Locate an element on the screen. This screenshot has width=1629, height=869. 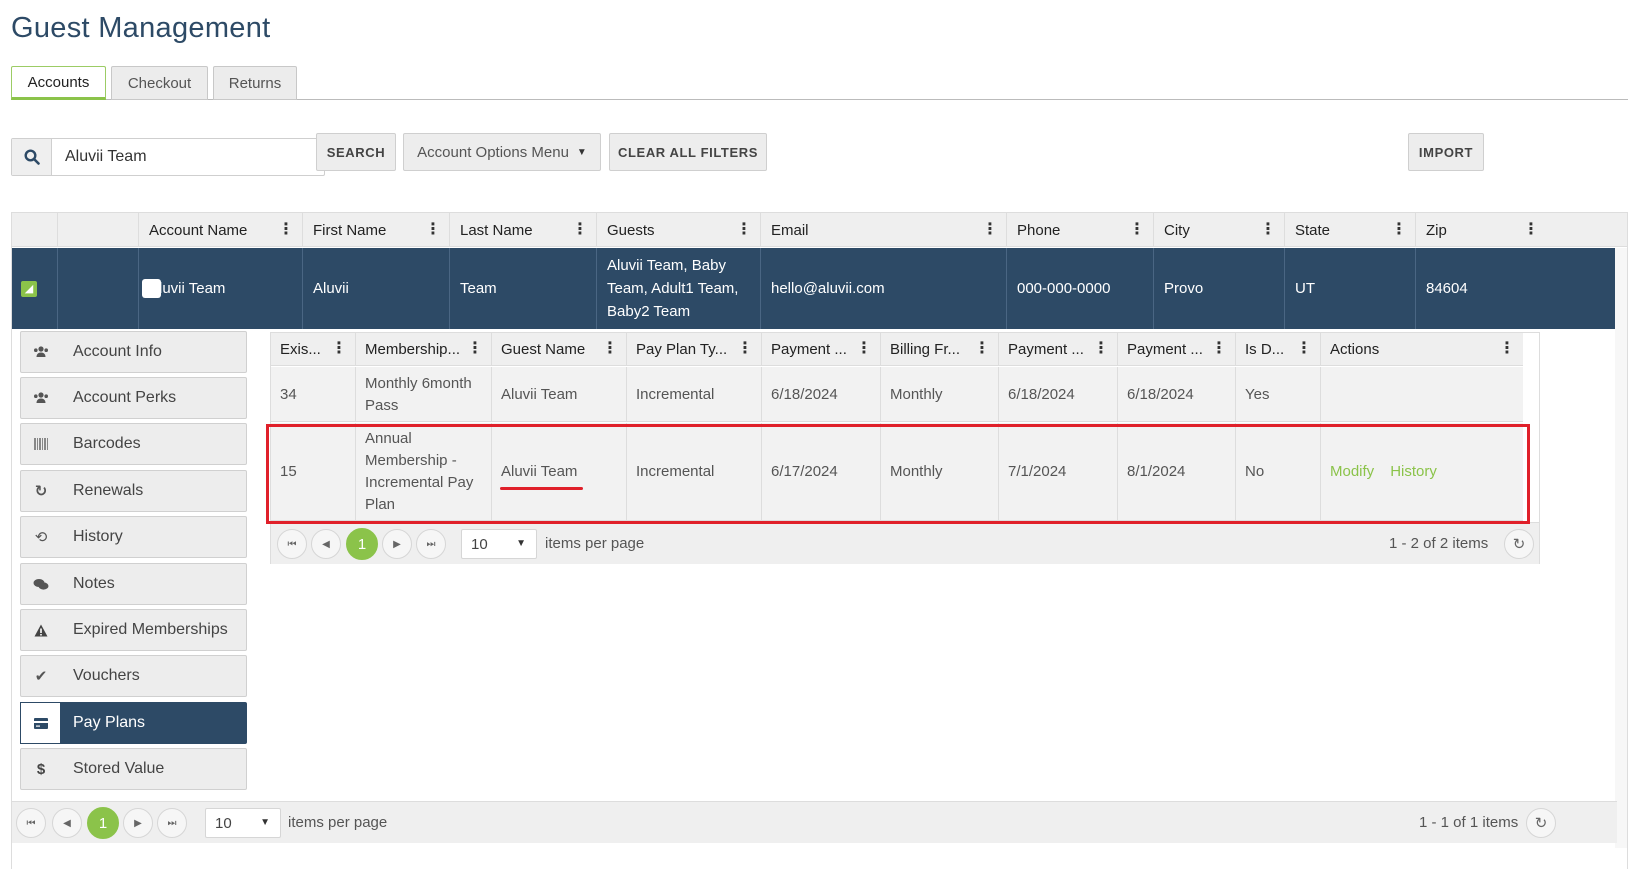
sidebar-item-notes: Notes is located at coordinates (133, 584).